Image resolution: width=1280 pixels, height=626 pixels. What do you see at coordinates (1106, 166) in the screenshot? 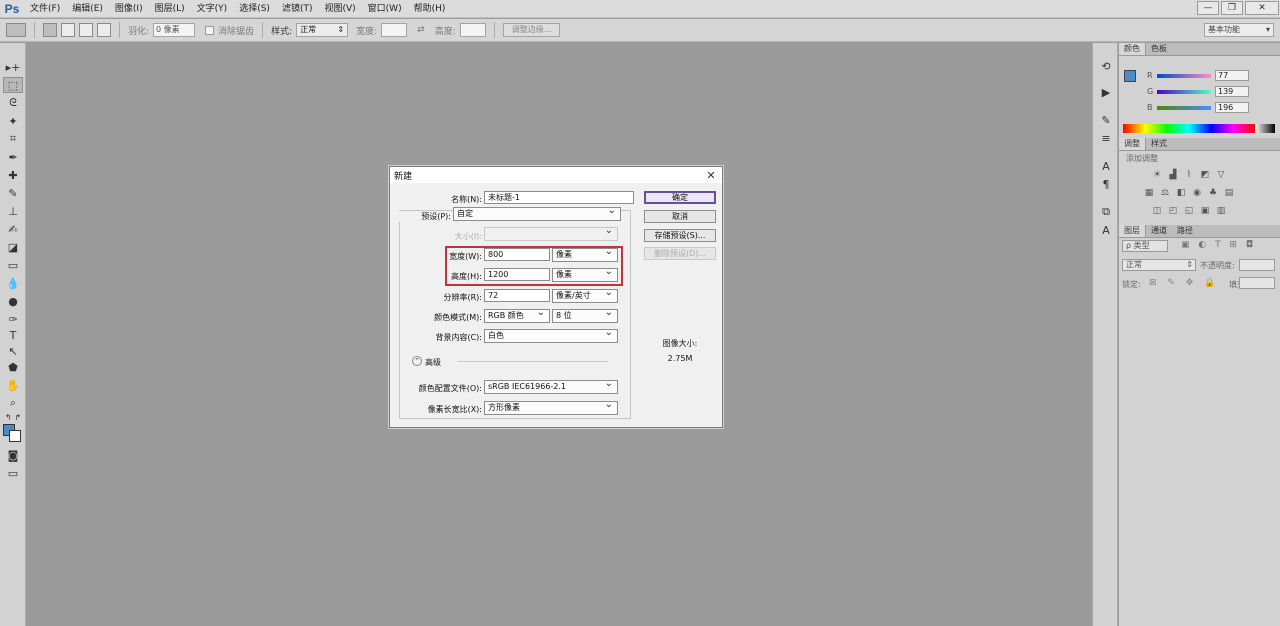
I see `character-icon: A` at bounding box center [1106, 166].